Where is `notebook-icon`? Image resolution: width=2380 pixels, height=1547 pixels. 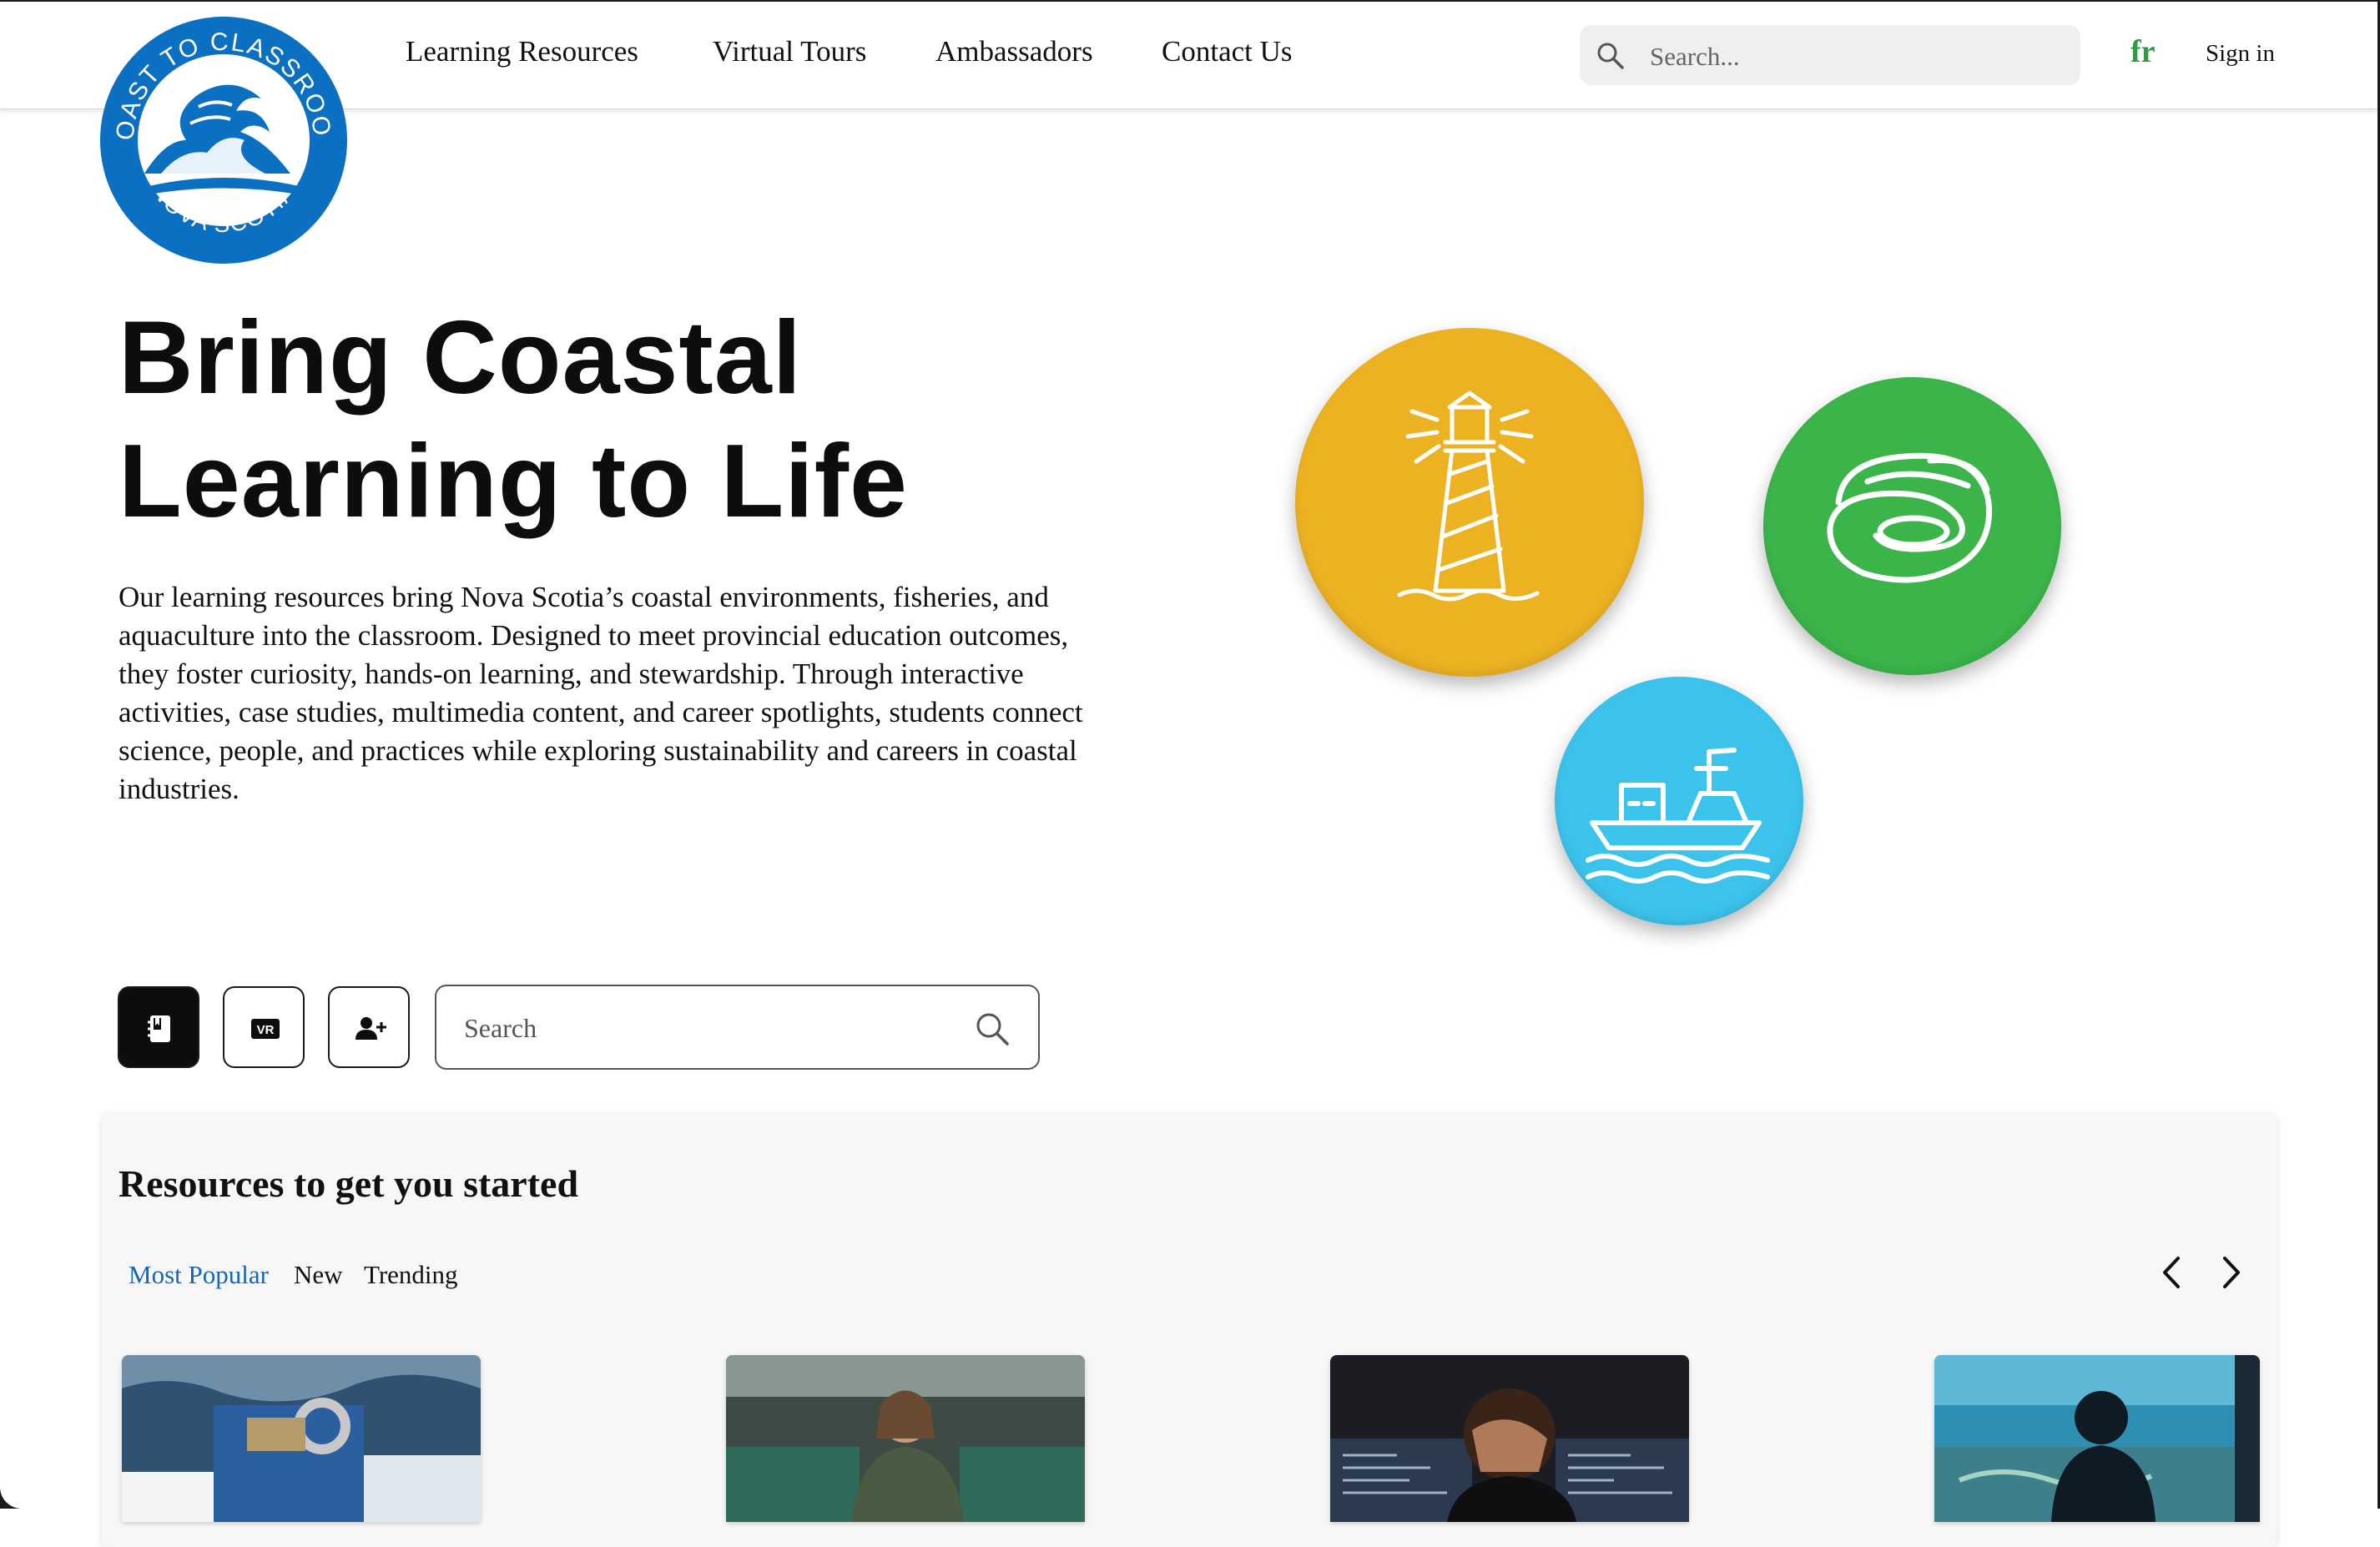 notebook-icon is located at coordinates (159, 1028).